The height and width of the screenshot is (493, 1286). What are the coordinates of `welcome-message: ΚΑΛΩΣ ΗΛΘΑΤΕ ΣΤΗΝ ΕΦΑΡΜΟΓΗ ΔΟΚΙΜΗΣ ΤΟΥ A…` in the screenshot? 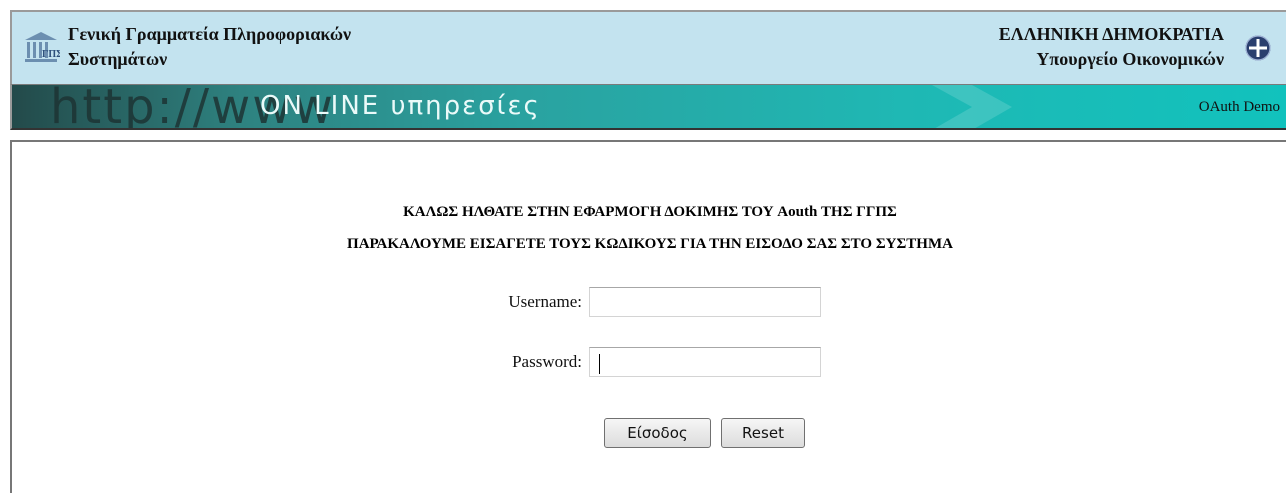 It's located at (649, 228).